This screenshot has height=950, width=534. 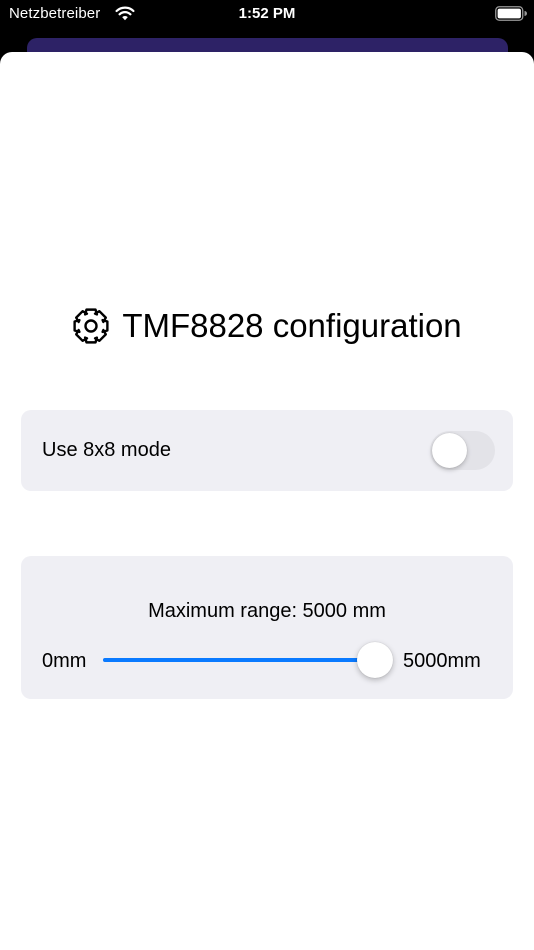 I want to click on max-range-slider, so click(x=248, y=660).